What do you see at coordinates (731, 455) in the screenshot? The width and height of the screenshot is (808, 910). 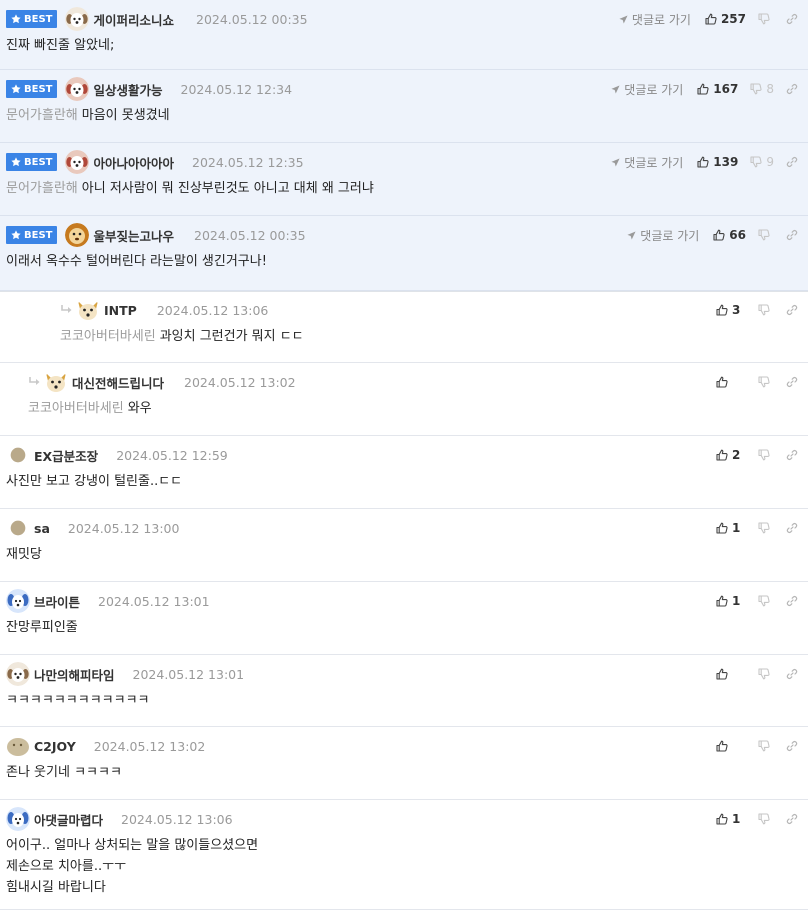 I see `like-button: 2` at bounding box center [731, 455].